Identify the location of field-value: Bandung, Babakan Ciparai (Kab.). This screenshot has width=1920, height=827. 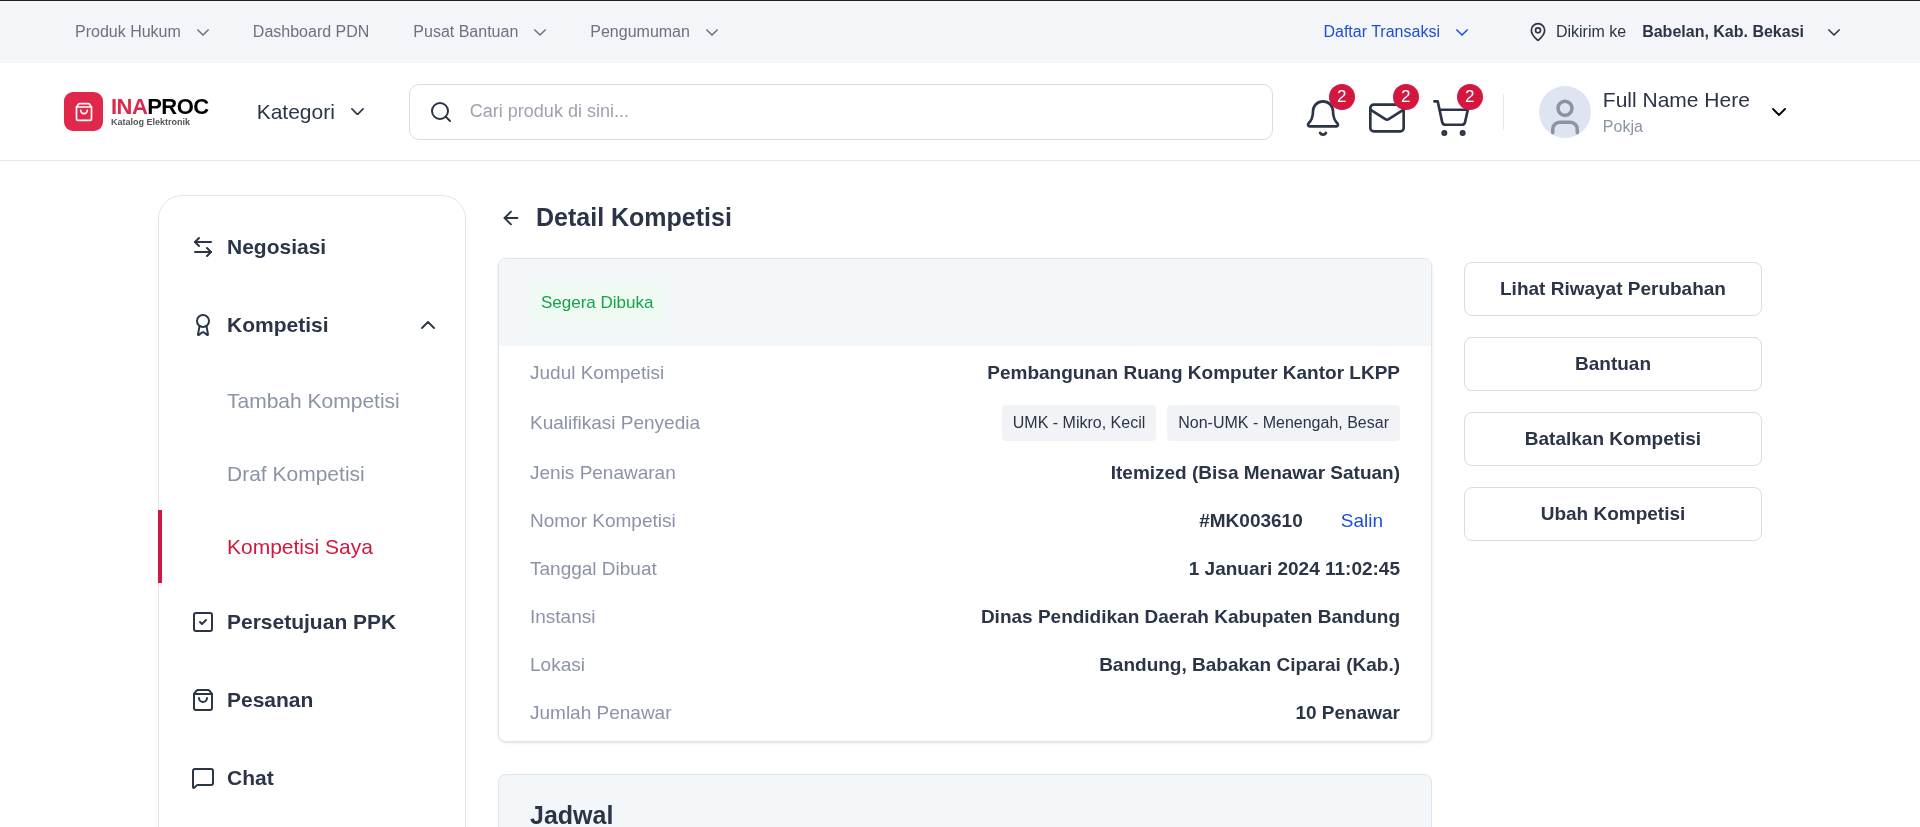
(1249, 664).